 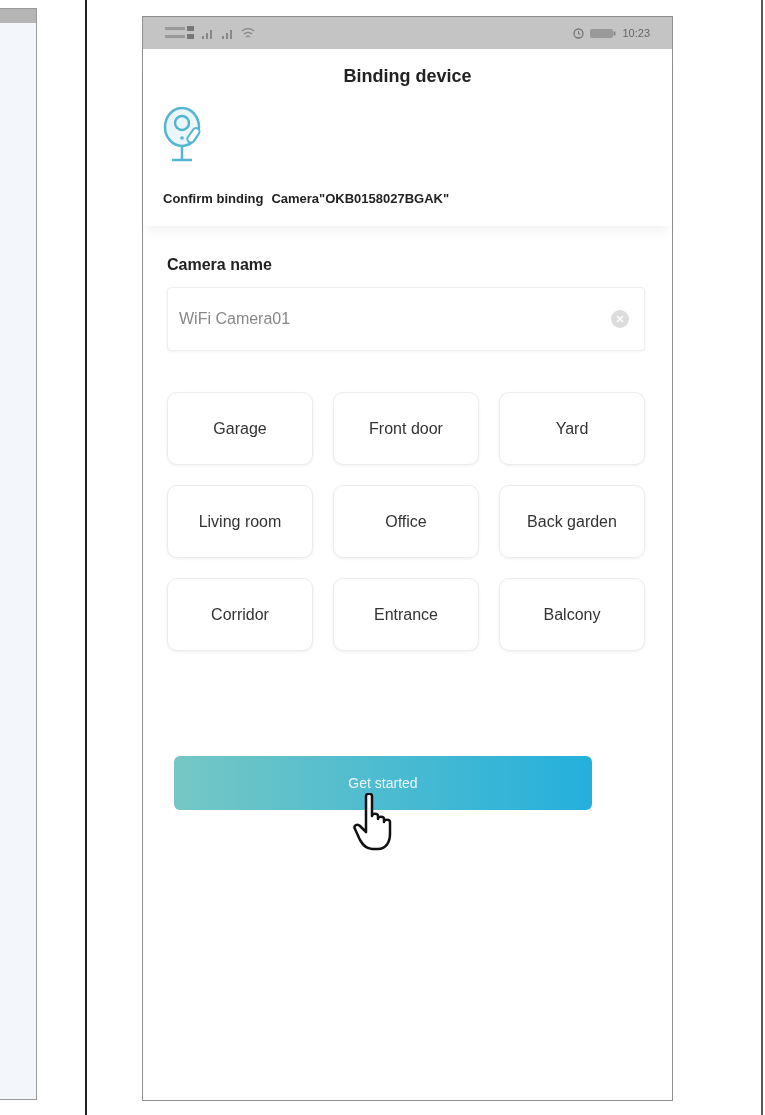 What do you see at coordinates (360, 198) in the screenshot?
I see `device-id: Camera"OKB0158027BGAK"` at bounding box center [360, 198].